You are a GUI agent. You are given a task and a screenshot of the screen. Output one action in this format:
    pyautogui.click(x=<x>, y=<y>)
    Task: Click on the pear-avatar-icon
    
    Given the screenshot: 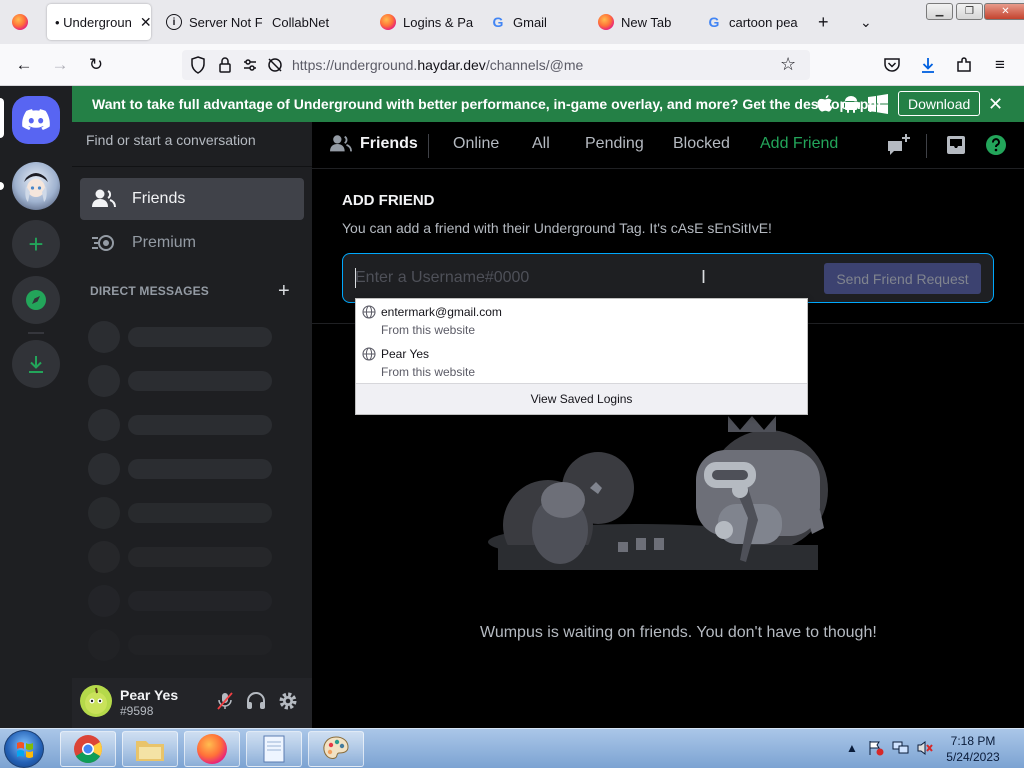 What is the action you would take?
    pyautogui.click(x=96, y=700)
    